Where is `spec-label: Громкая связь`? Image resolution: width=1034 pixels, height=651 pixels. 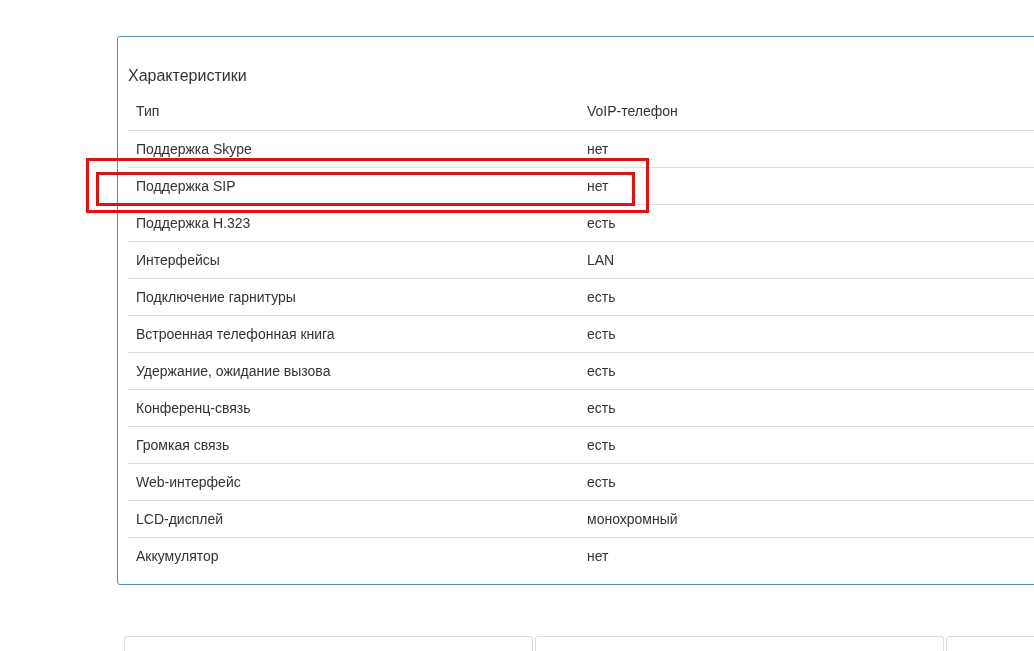 spec-label: Громкая связь is located at coordinates (183, 444).